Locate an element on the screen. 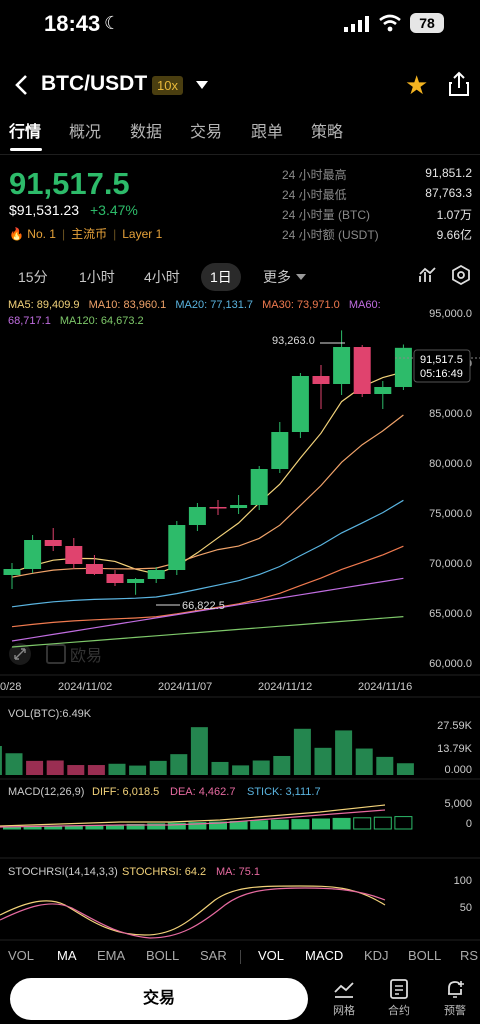  indicator-bar: VOL MA EMA BOLL SAR VOL MACD KDJ BOLL RS is located at coordinates (240, 957).